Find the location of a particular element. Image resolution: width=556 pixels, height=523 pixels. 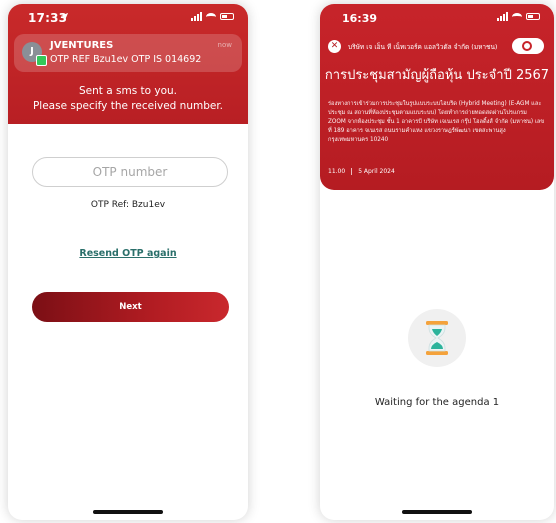

otp-ref: OTP Ref: Bzu1ev is located at coordinates (128, 205).